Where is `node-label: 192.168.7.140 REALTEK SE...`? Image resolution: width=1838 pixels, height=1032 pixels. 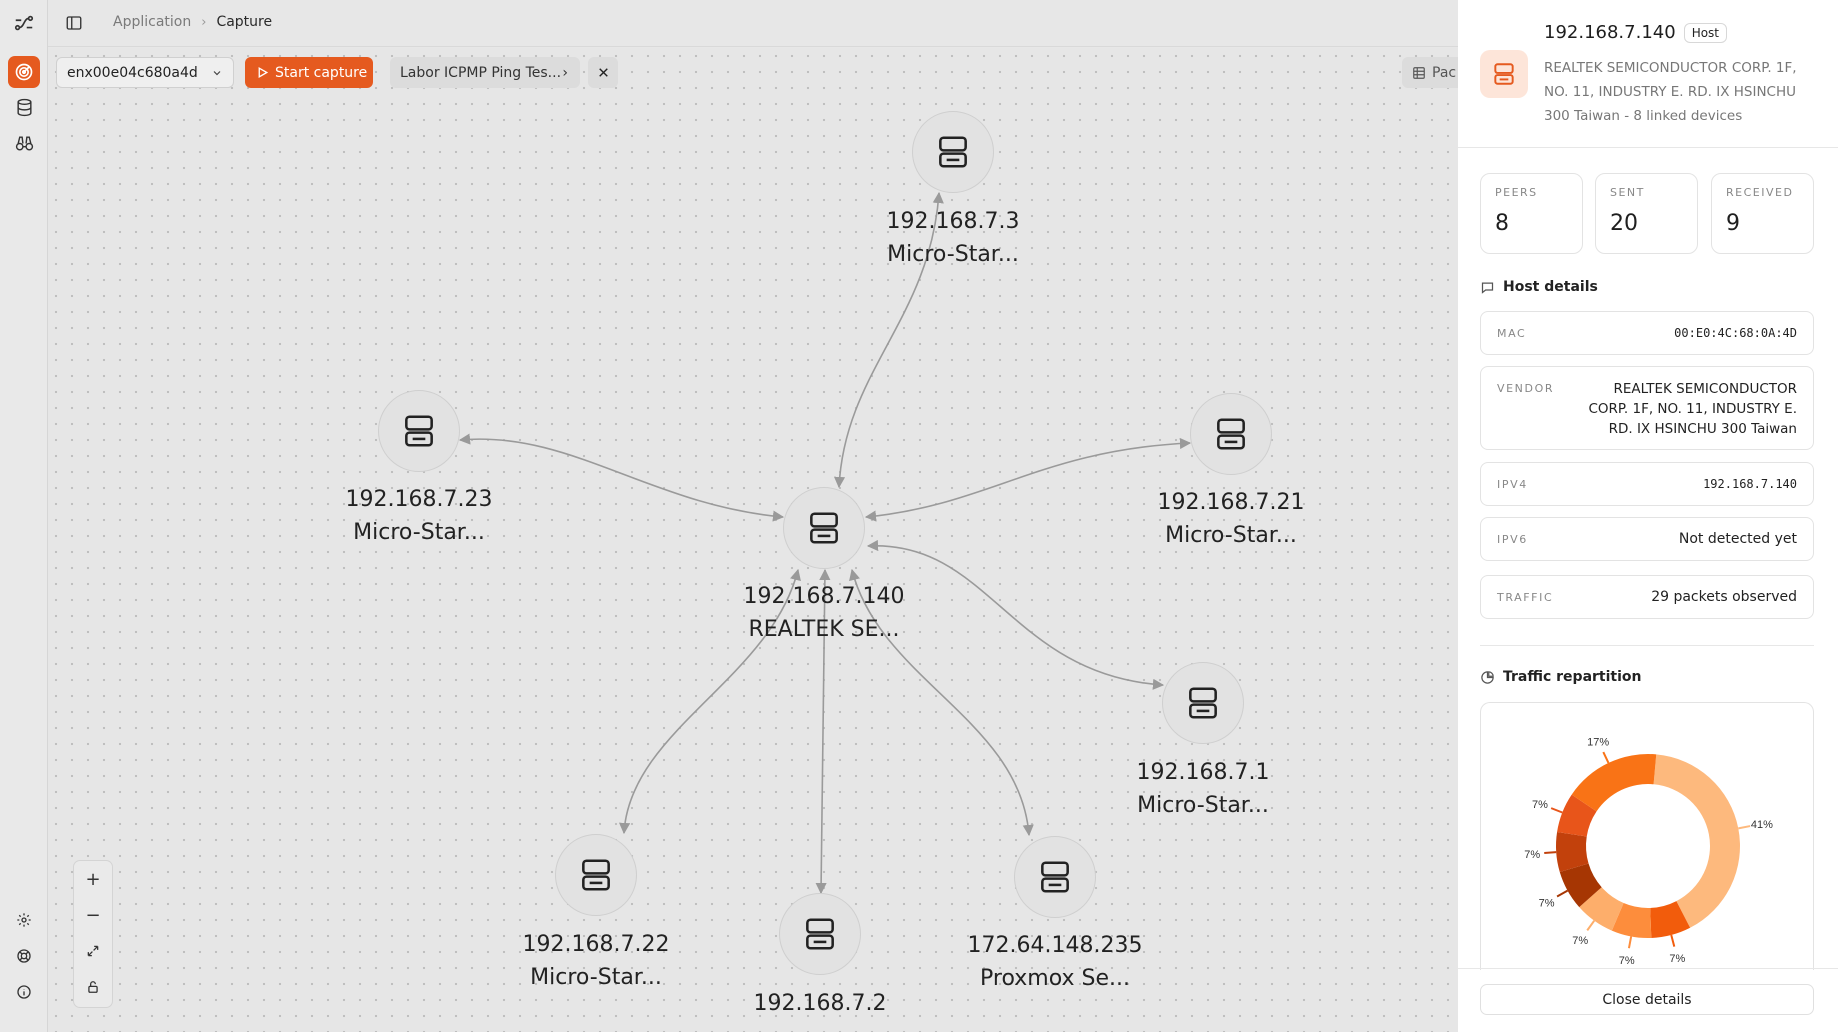
node-label: 192.168.7.140 REALTEK SE... is located at coordinates (824, 613).